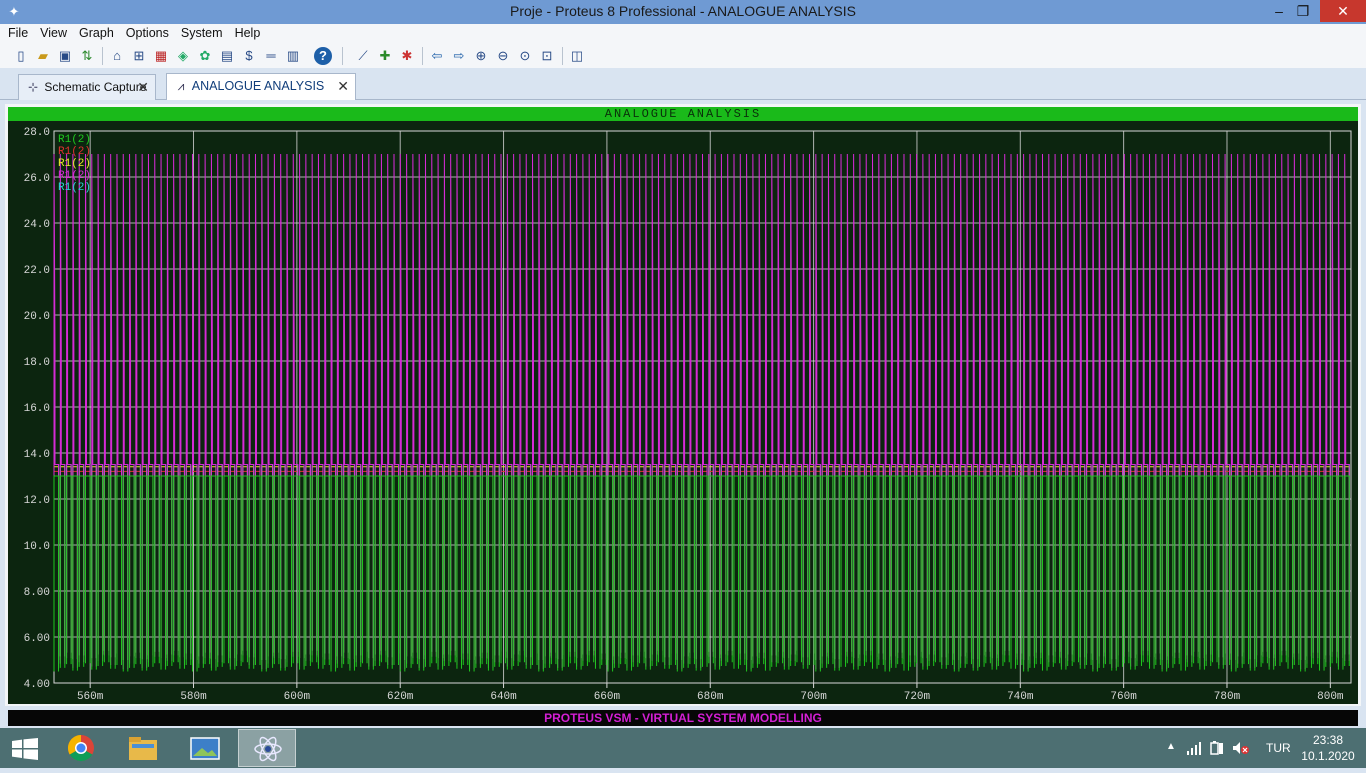 This screenshot has width=1366, height=773. I want to click on notes-icon: ═, so click(271, 56).